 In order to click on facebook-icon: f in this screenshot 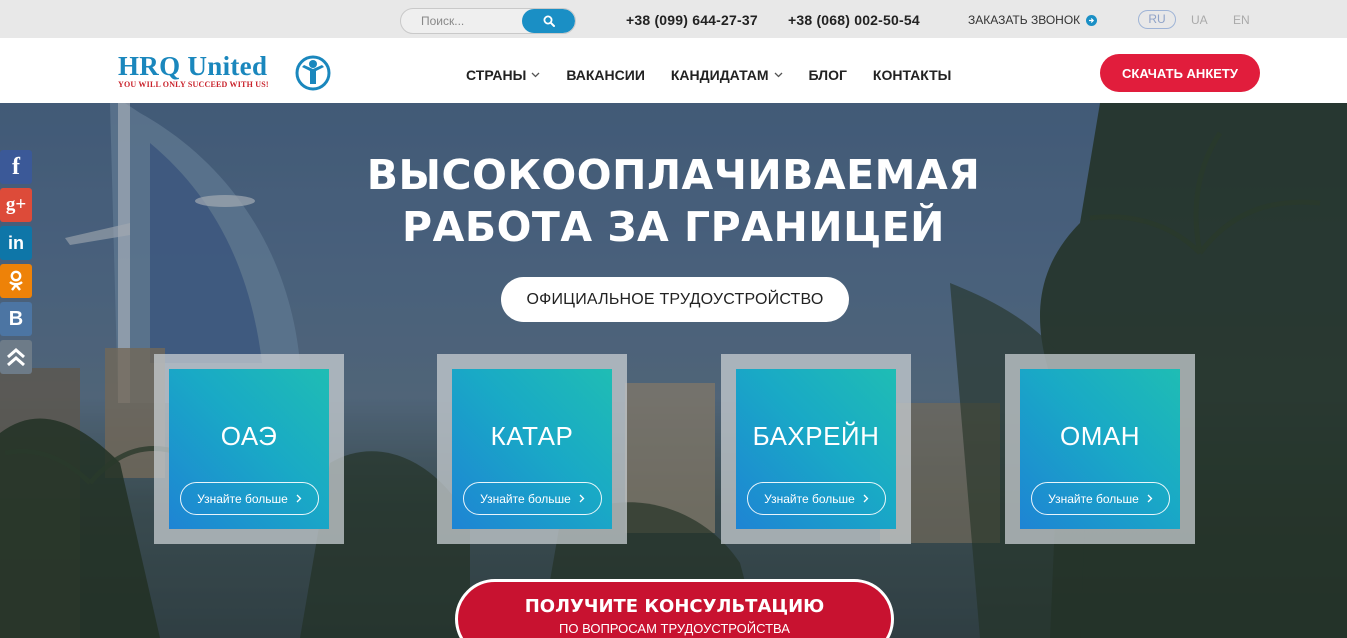, I will do `click(16, 166)`.